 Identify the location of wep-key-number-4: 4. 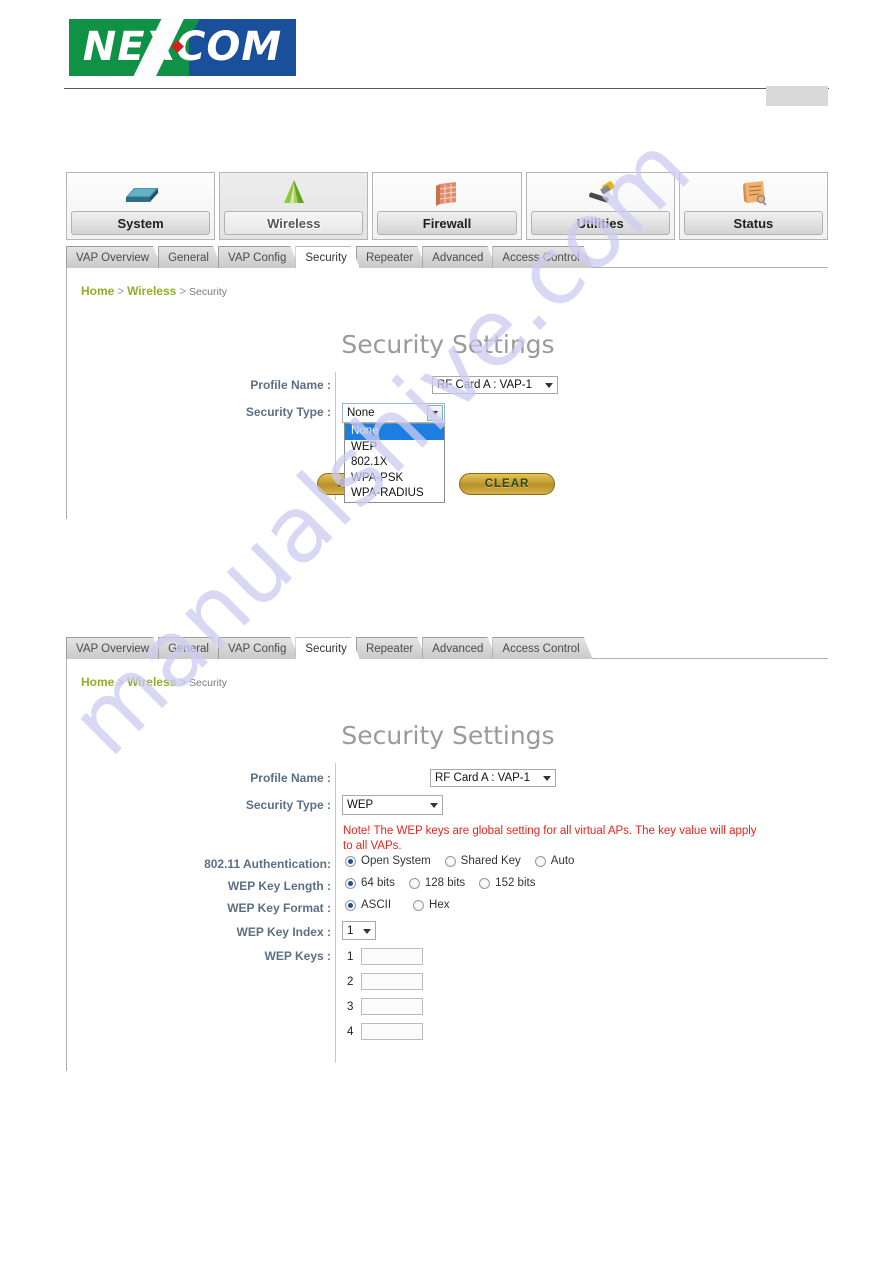
(350, 1031).